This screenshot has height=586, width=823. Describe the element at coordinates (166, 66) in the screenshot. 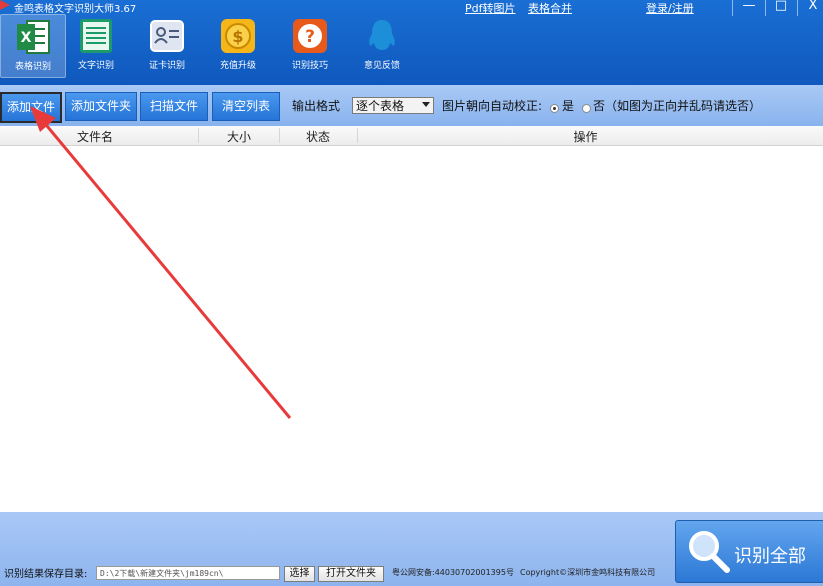

I see `tool-label: 证卡识别` at that location.